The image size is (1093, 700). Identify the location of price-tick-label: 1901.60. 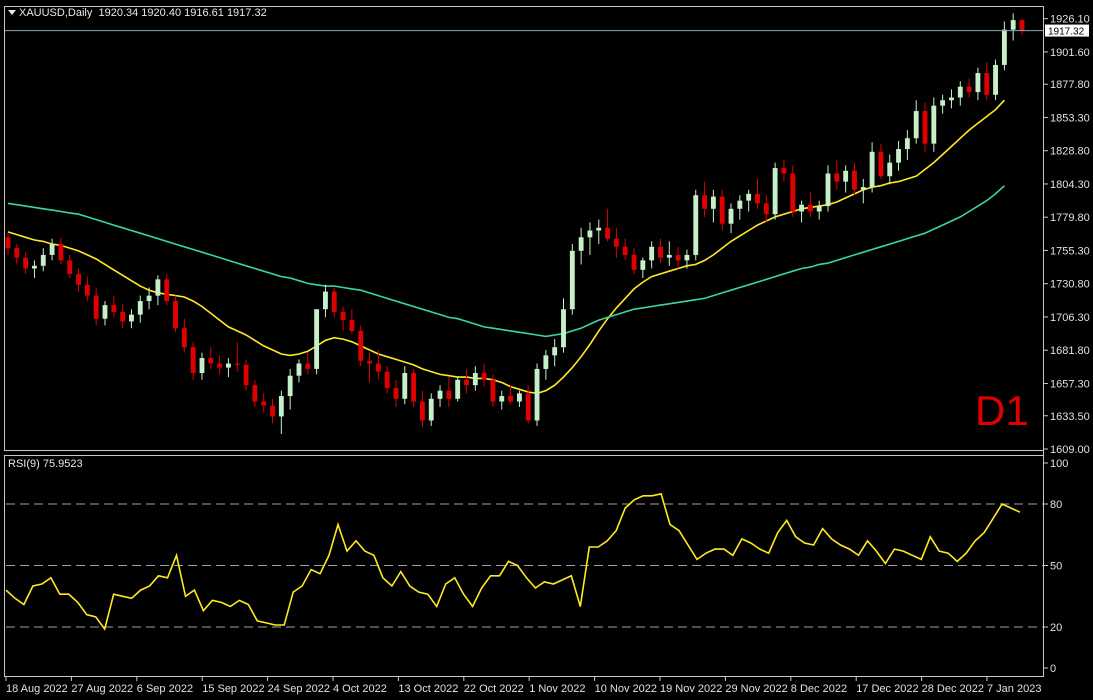
(1070, 53).